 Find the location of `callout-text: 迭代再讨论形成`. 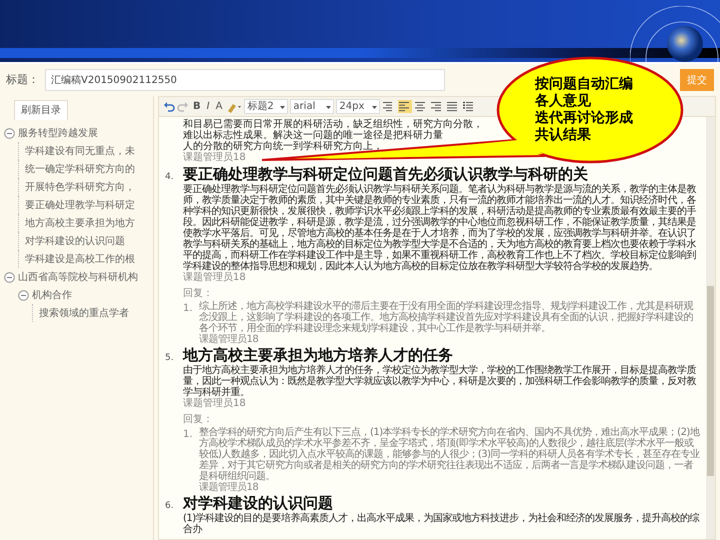

callout-text: 迭代再讨论形成 is located at coordinates (584, 118).